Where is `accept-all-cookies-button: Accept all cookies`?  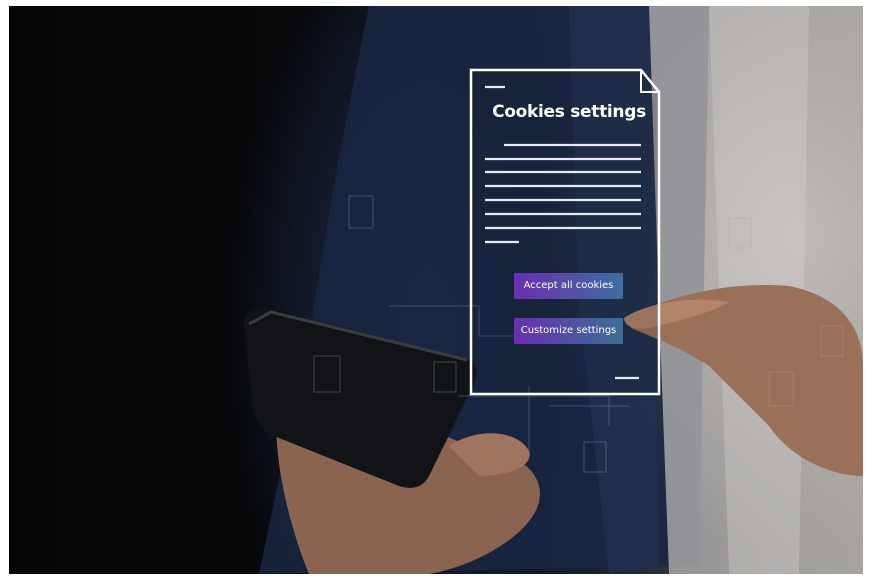 accept-all-cookies-button: Accept all cookies is located at coordinates (568, 286).